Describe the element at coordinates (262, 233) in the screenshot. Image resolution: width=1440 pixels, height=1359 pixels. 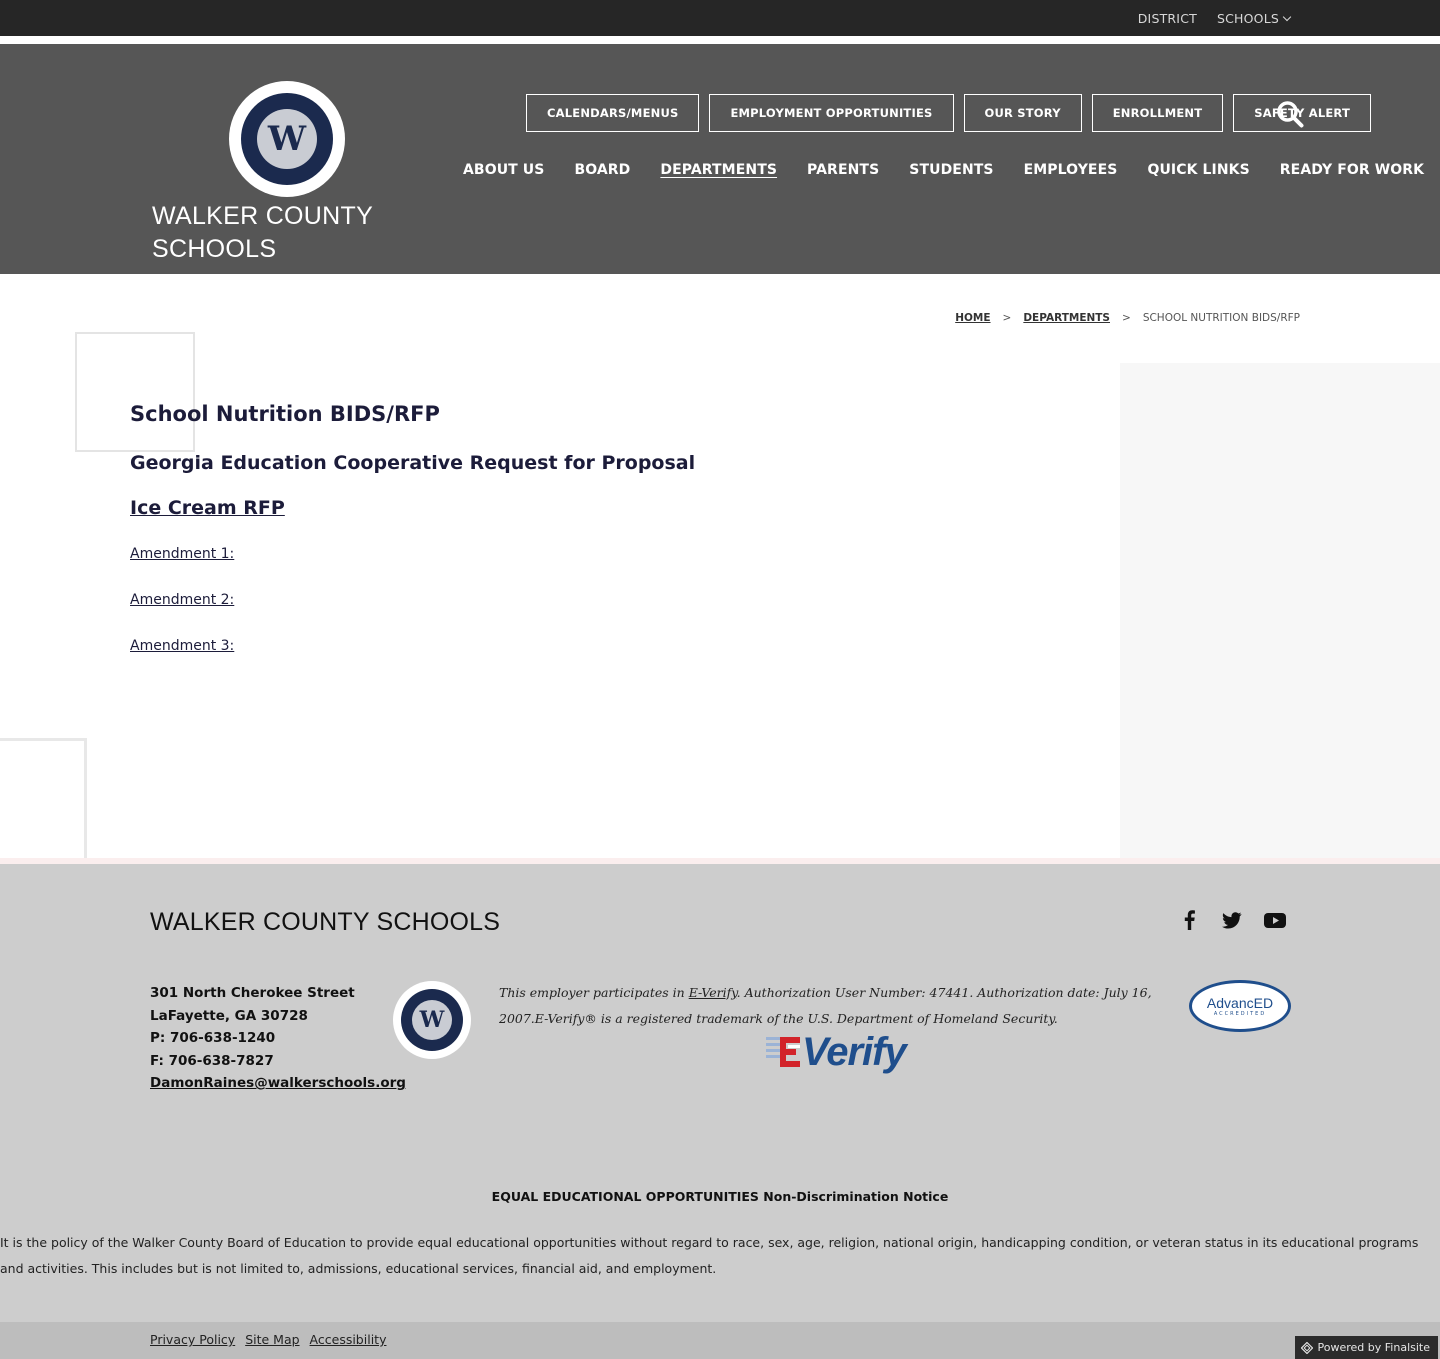
I see `site-name: WALKER COUNTY SCHOOLS` at that location.